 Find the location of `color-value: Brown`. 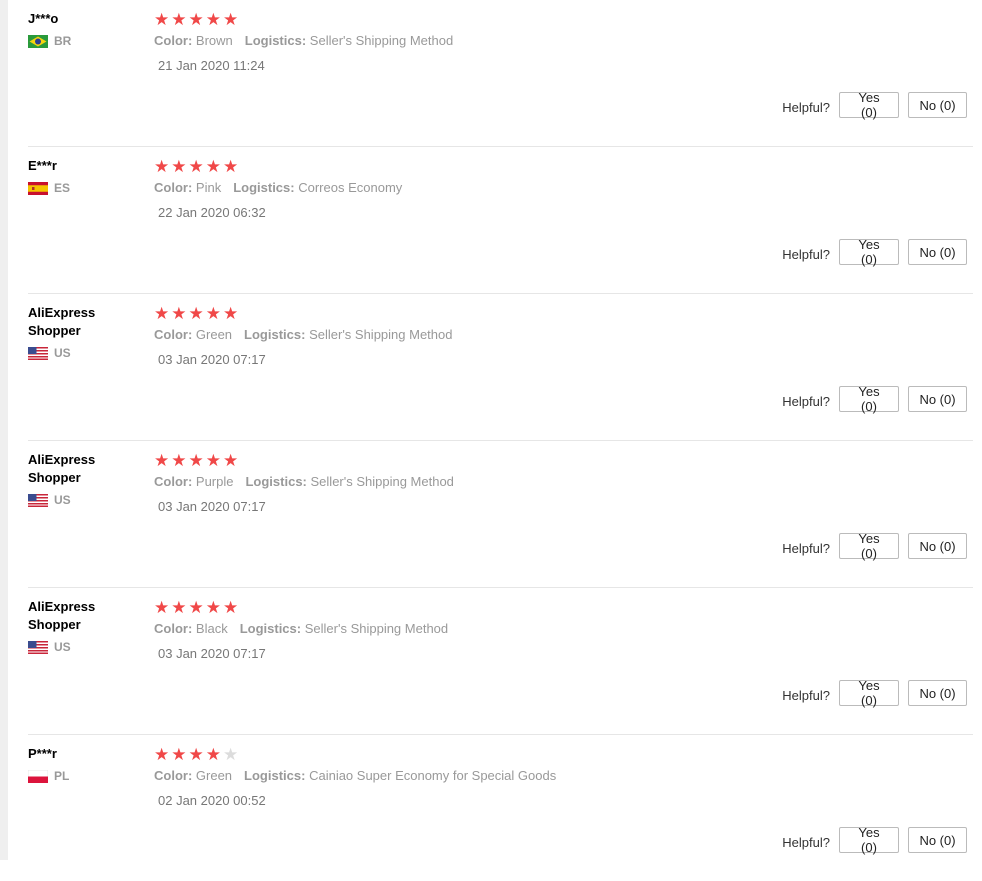

color-value: Brown is located at coordinates (214, 40).